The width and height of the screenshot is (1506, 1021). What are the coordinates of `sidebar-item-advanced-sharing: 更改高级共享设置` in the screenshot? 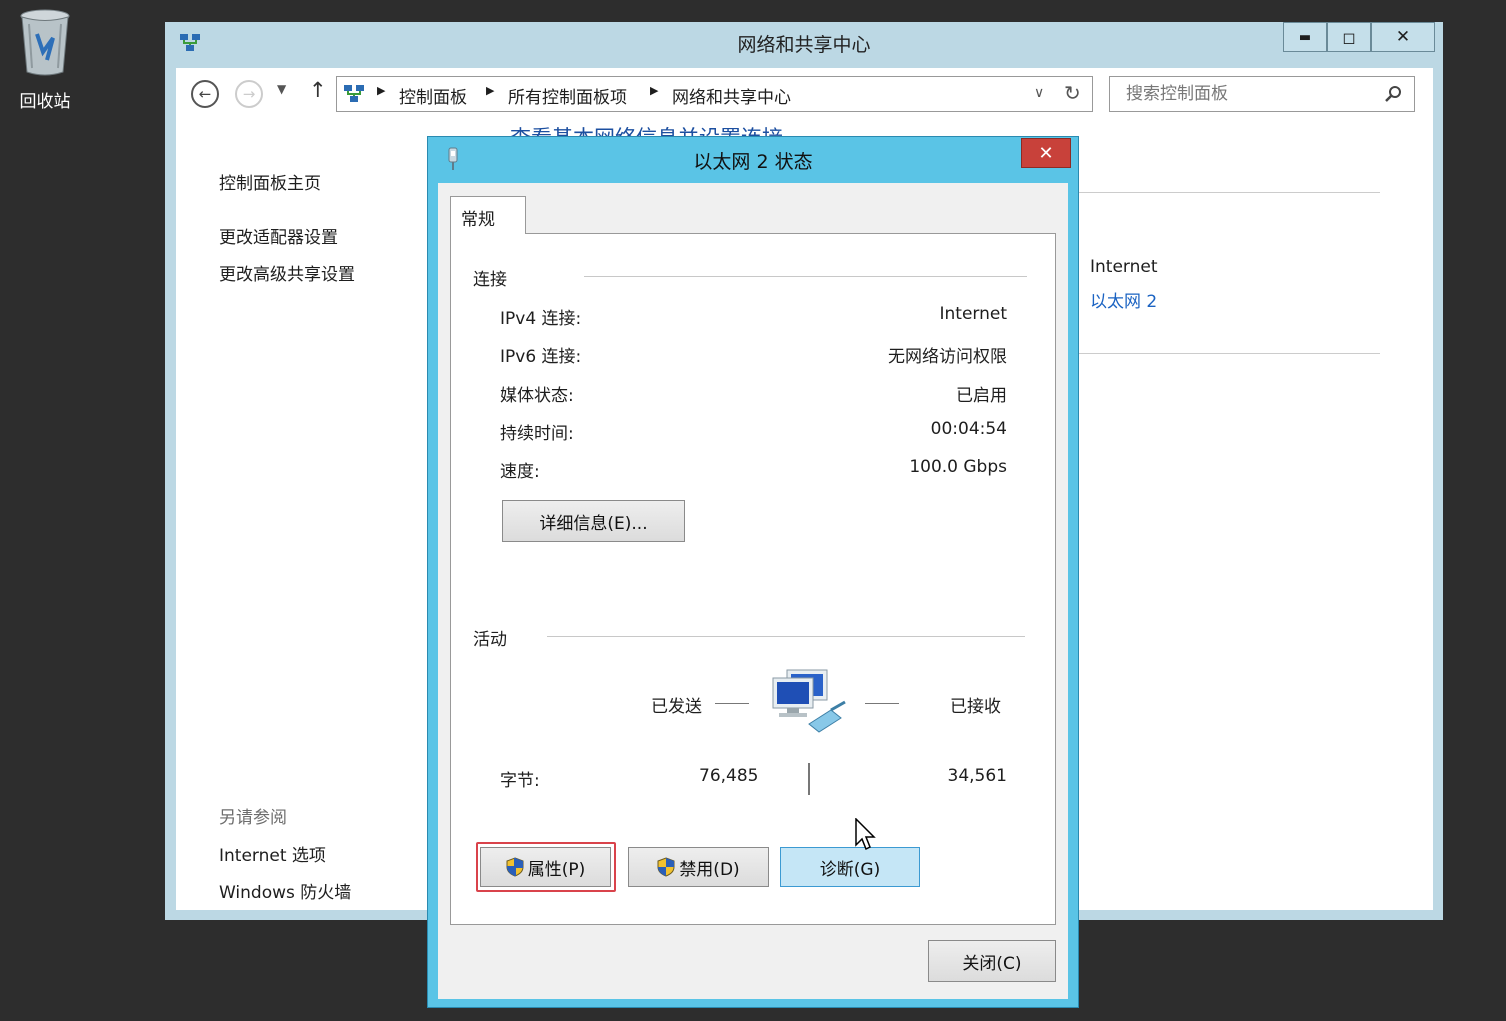 It's located at (287, 272).